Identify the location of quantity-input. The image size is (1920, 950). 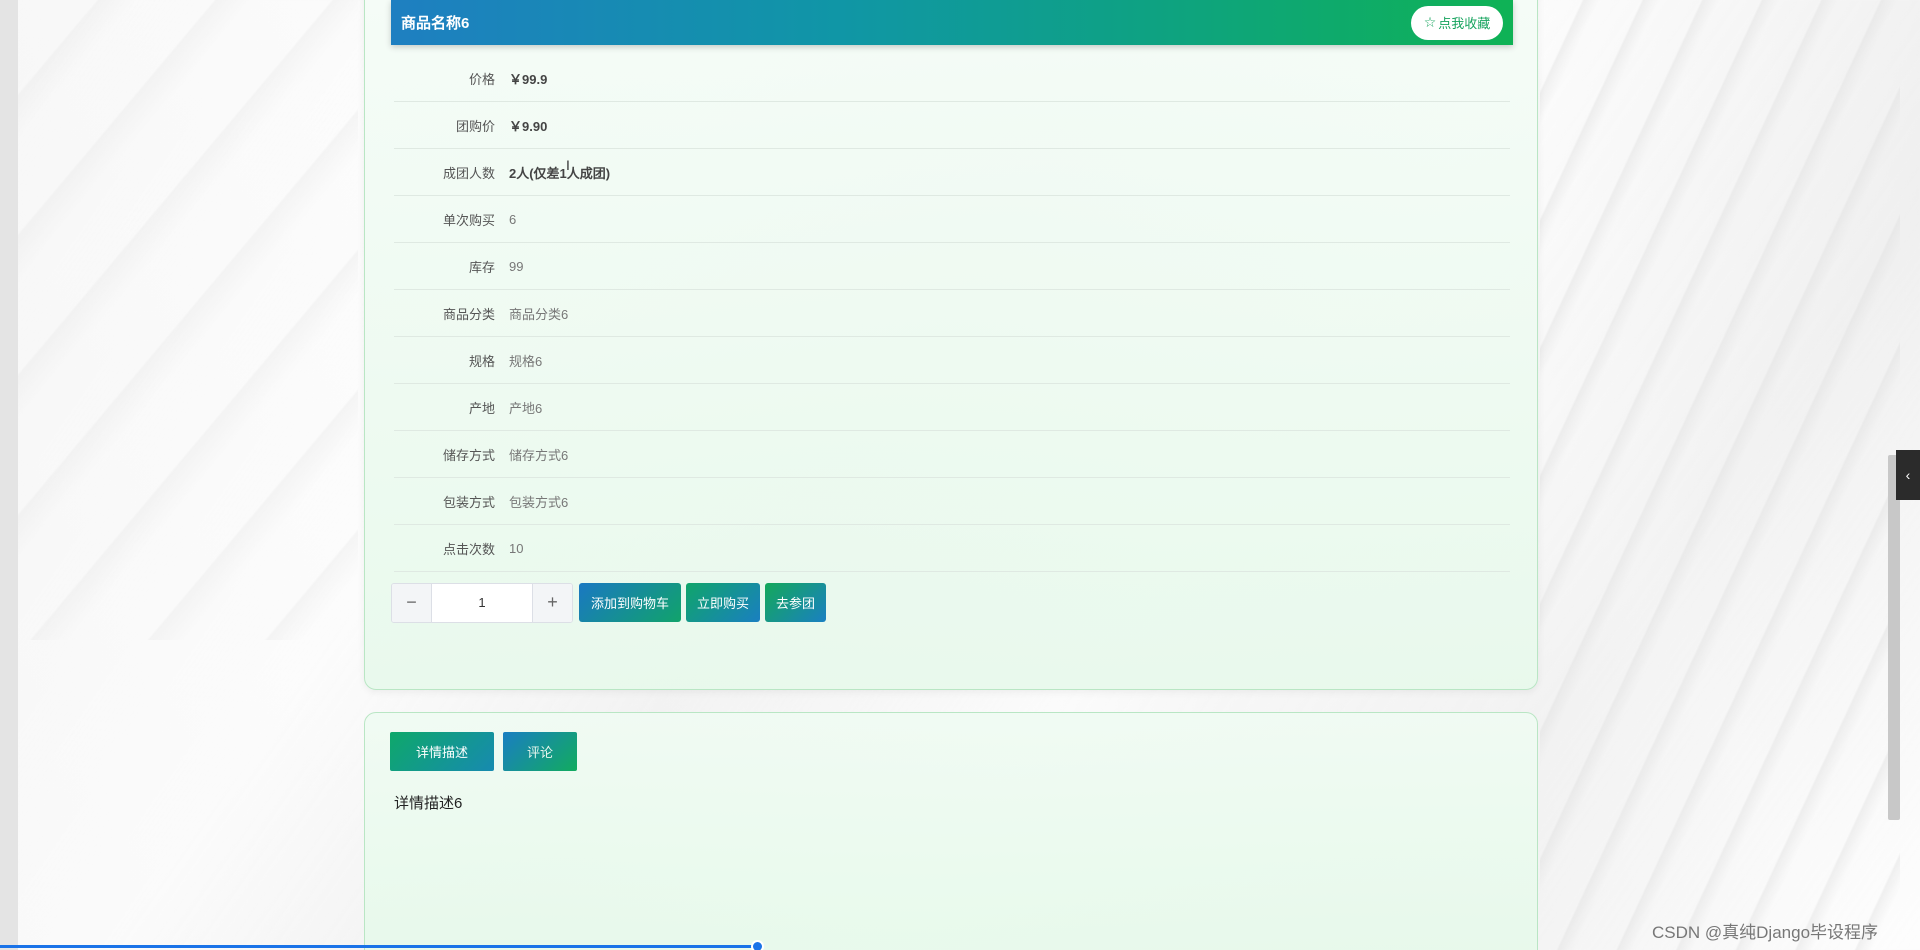
(482, 602).